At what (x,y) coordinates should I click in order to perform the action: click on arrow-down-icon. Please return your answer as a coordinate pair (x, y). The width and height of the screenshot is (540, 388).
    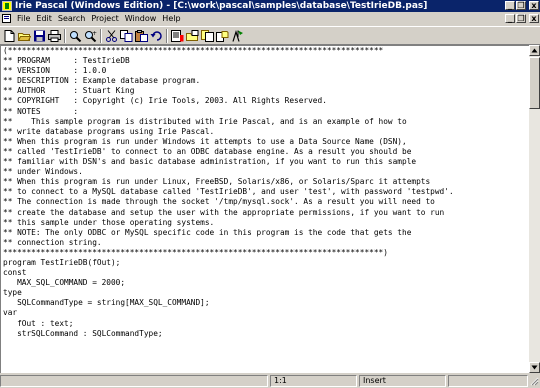
    Looking at the image, I should click on (534, 367).